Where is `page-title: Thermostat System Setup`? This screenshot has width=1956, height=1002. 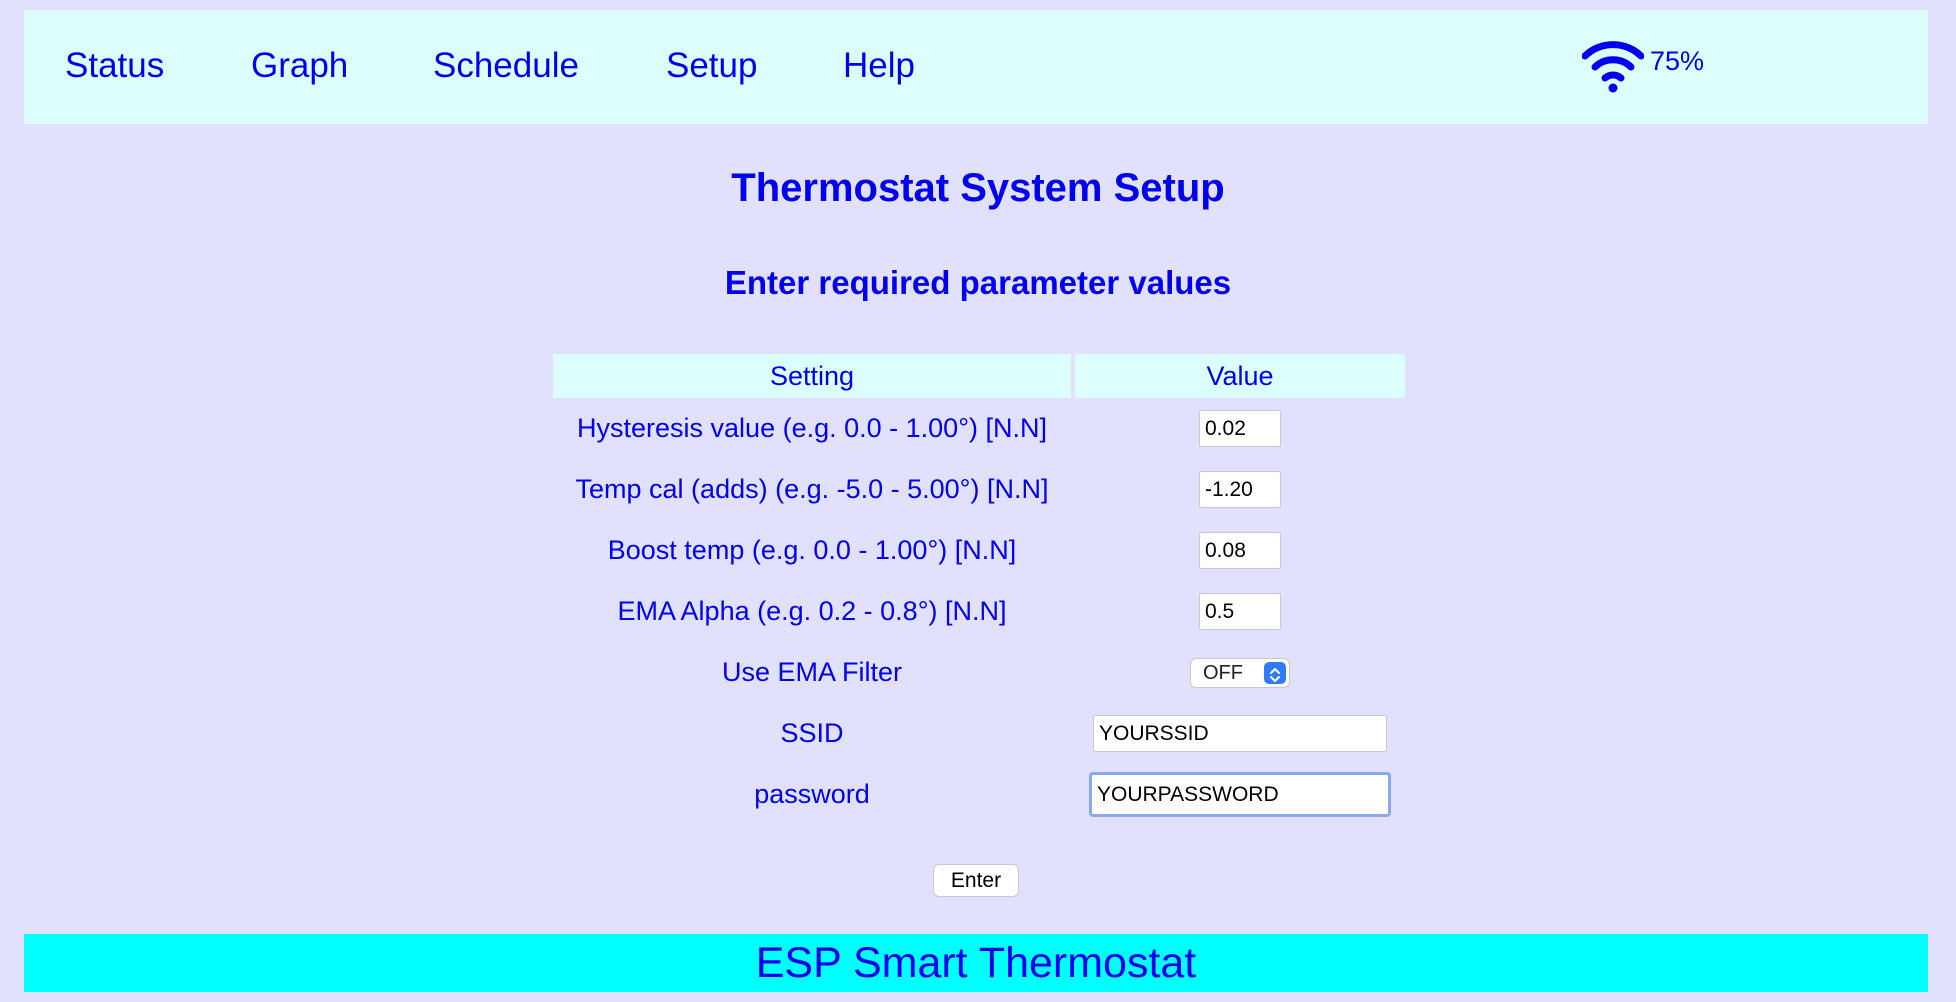
page-title: Thermostat System Setup is located at coordinates (978, 188).